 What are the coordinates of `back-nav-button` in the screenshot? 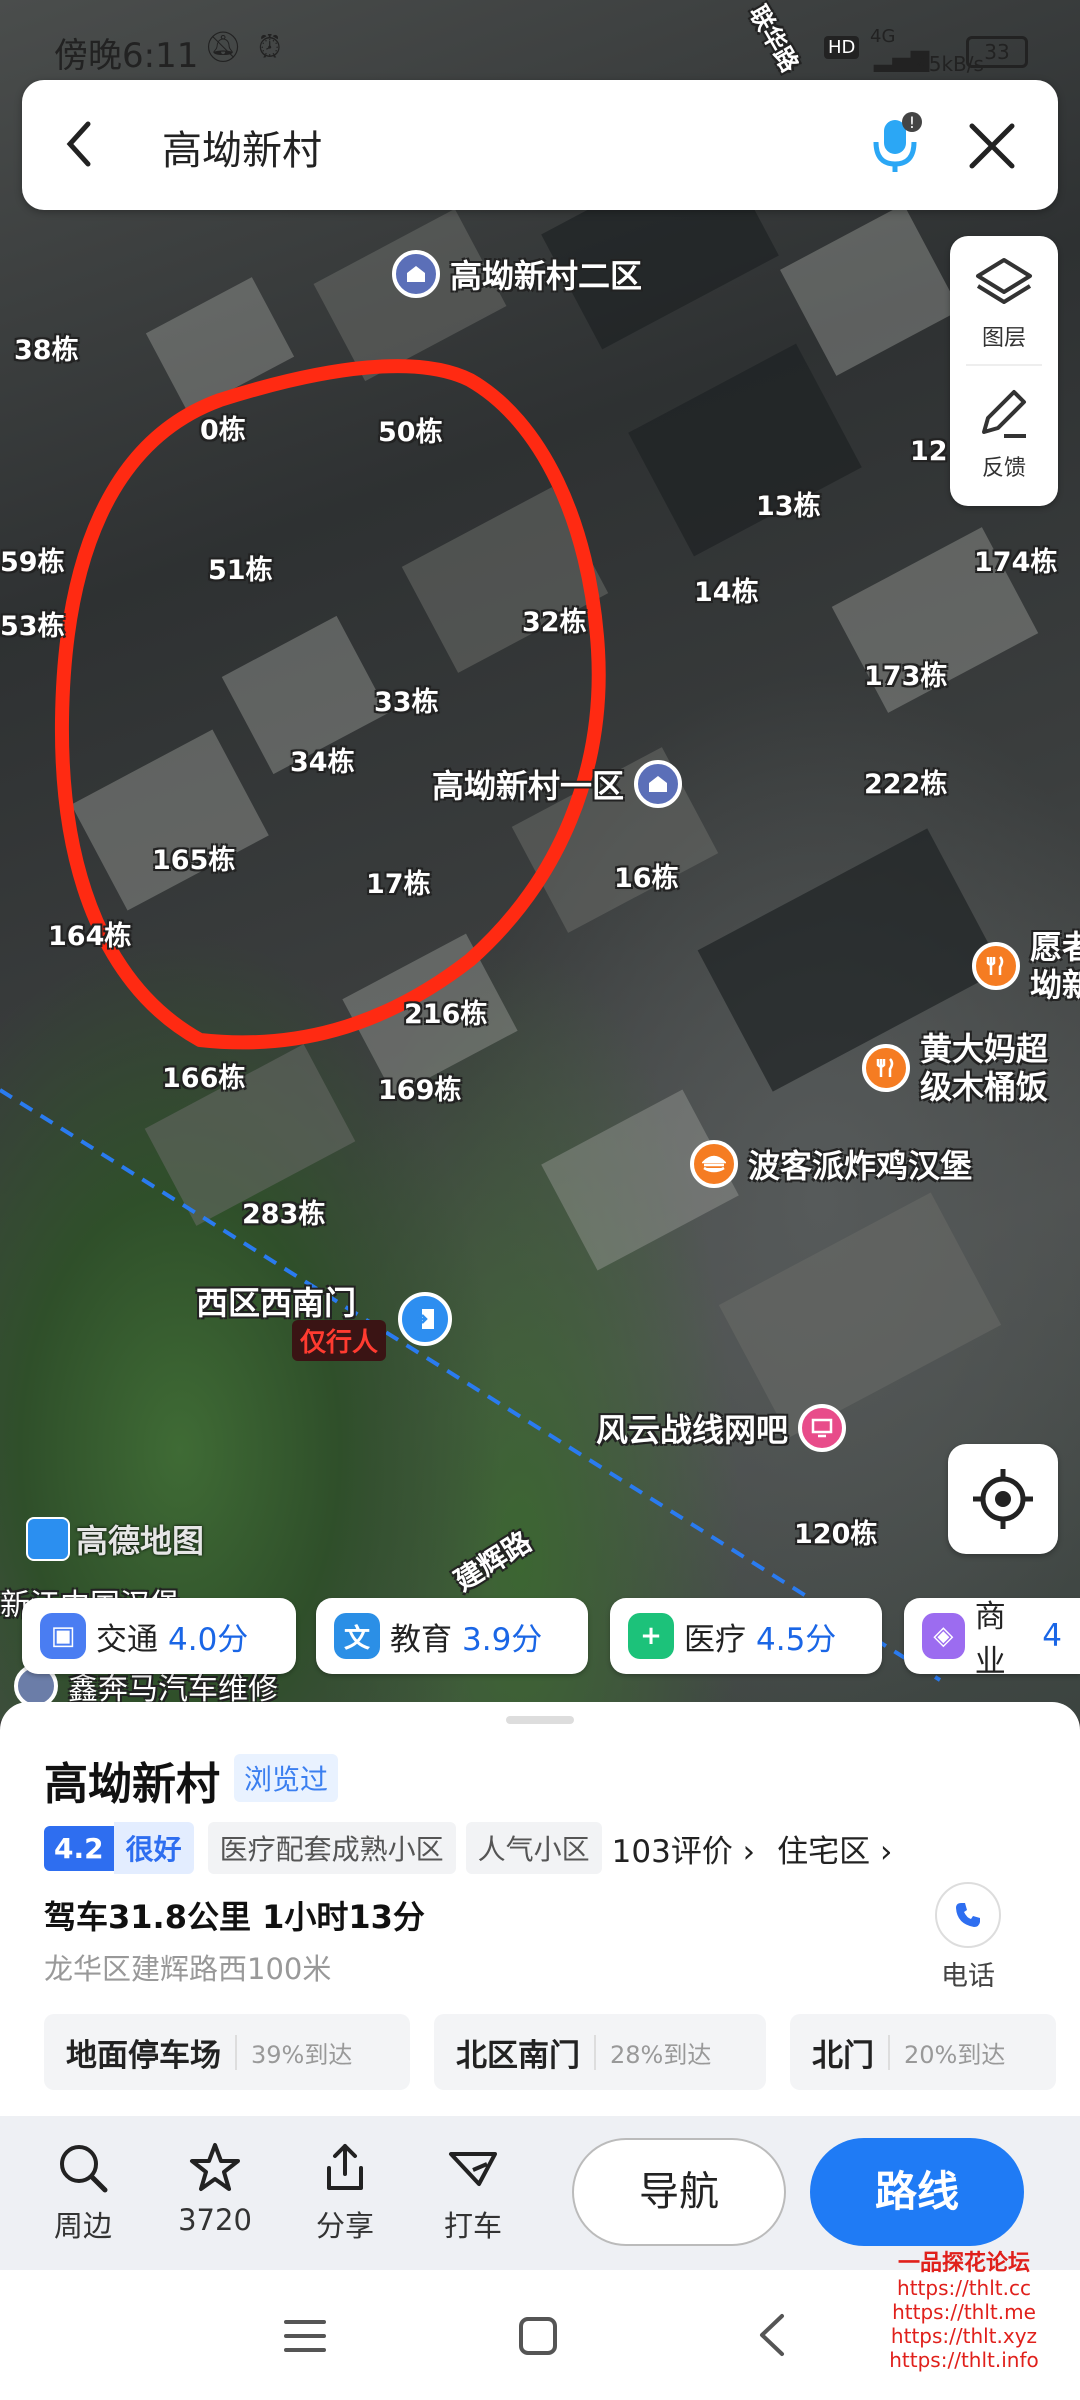 It's located at (772, 2335).